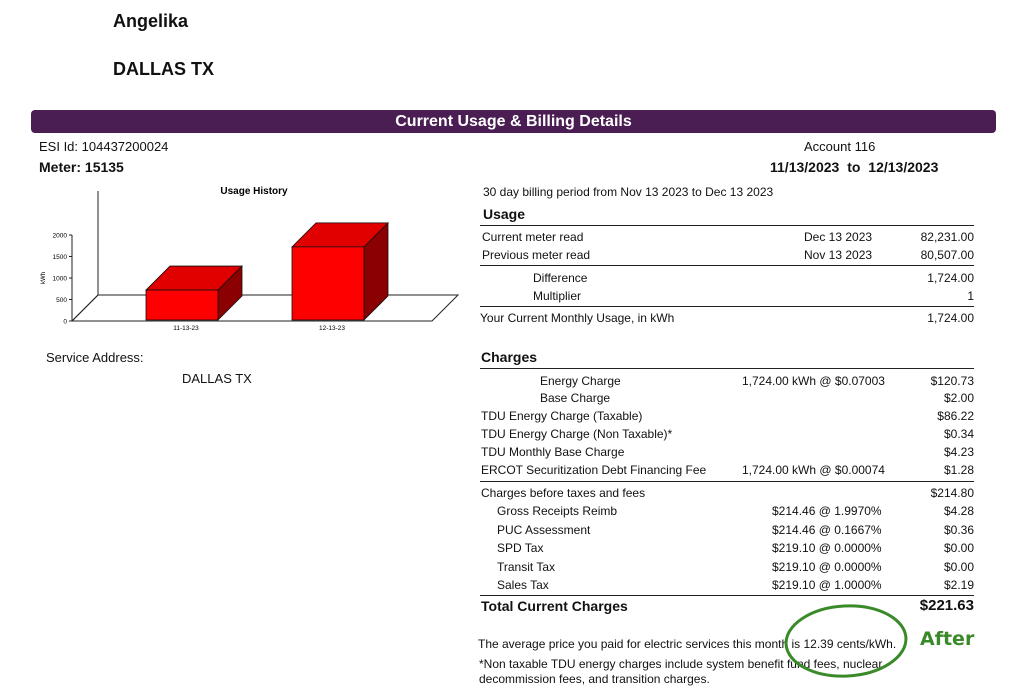 This screenshot has width=1024, height=692. I want to click on customer-name: Angelika, so click(151, 21).